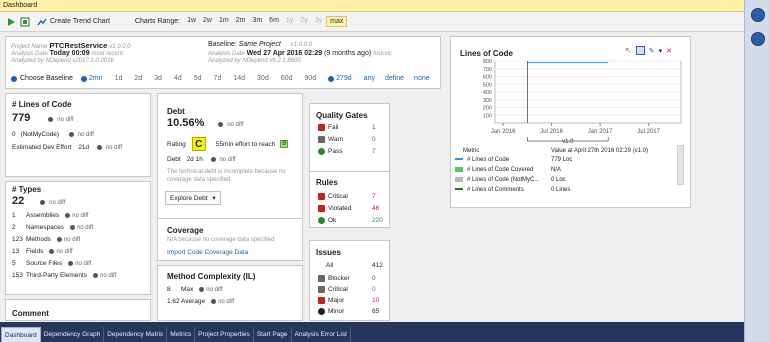 The image size is (769, 342). Describe the element at coordinates (42, 147) in the screenshot. I see `dev-effort-label: Estimated Dev Effort` at that location.